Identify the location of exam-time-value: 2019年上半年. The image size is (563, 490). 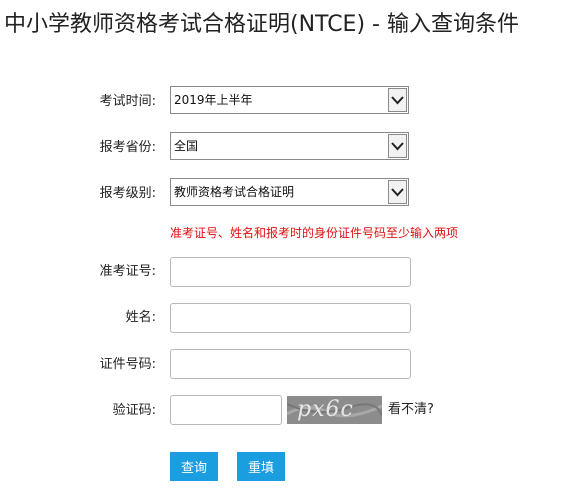
(213, 100).